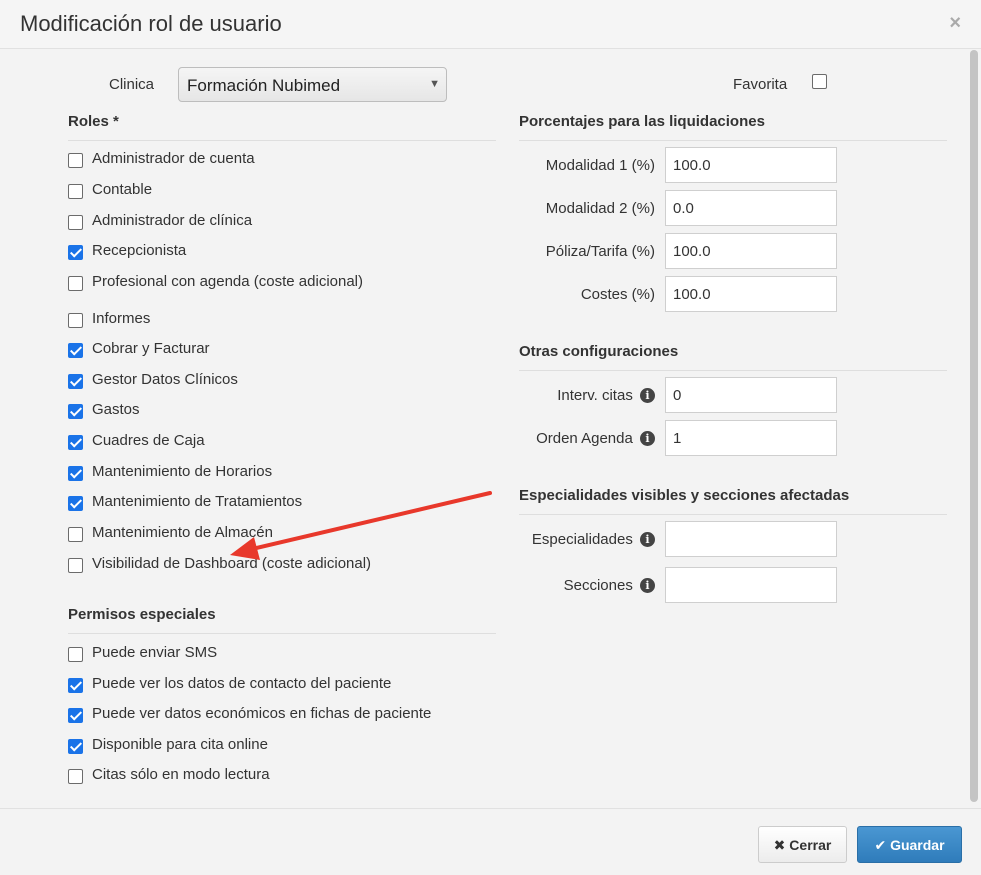 The image size is (981, 875). I want to click on checkbox-label: Cuadres de Caja, so click(148, 440).